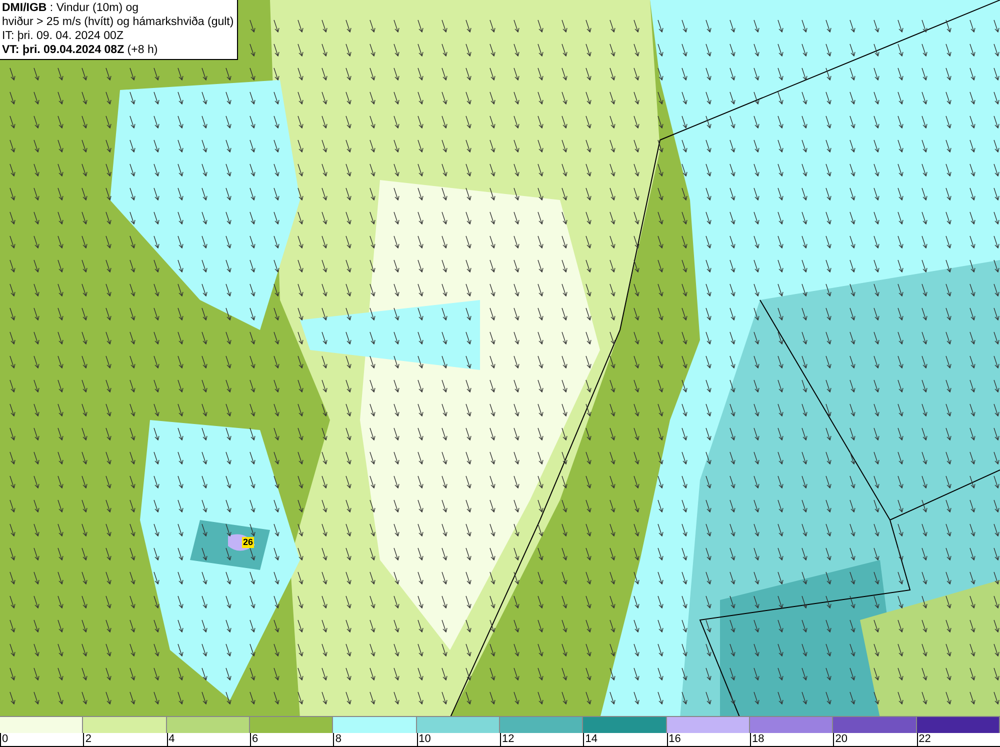 Image resolution: width=1000 pixels, height=747 pixels. Describe the element at coordinates (5, 739) in the screenshot. I see `legend-tick-label: 0` at that location.